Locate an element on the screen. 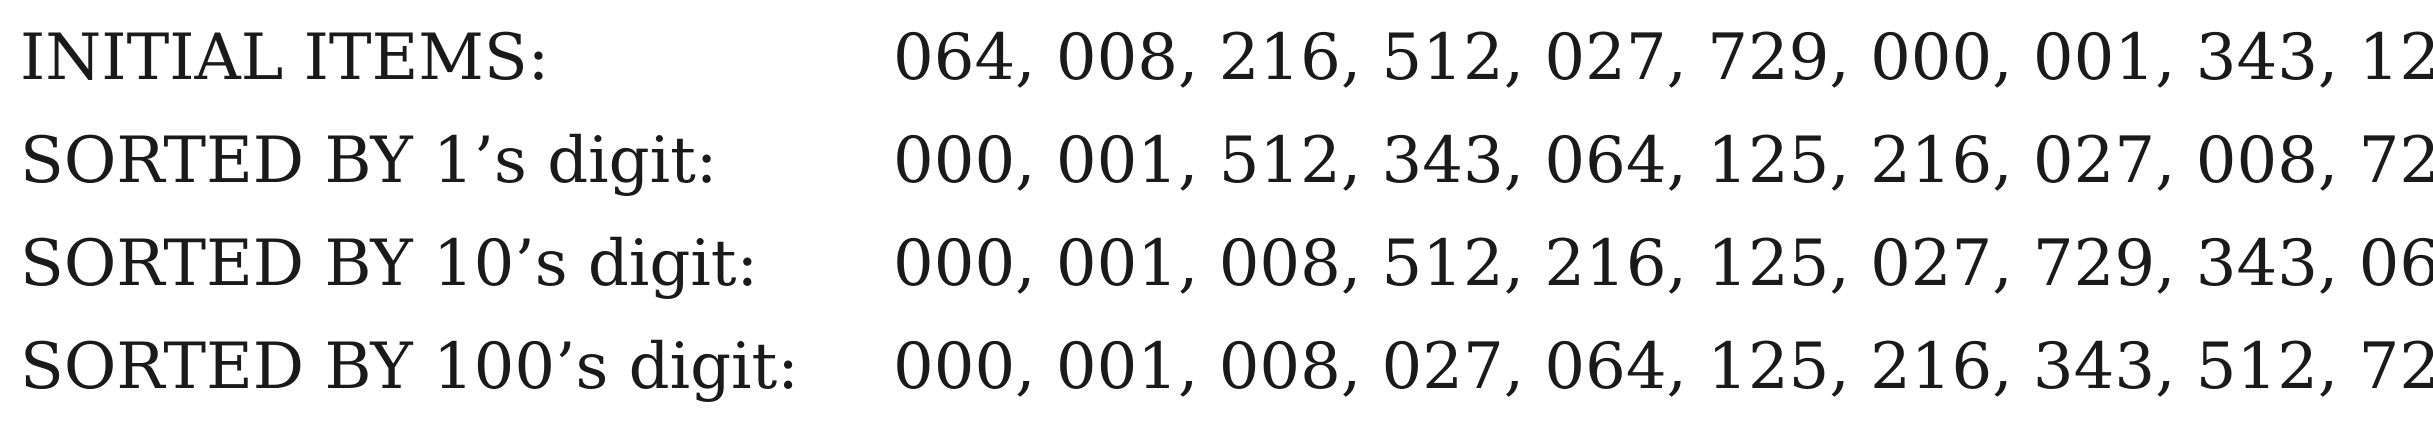  row-label: SORTED BY 100’s digit: is located at coordinates (409, 367).